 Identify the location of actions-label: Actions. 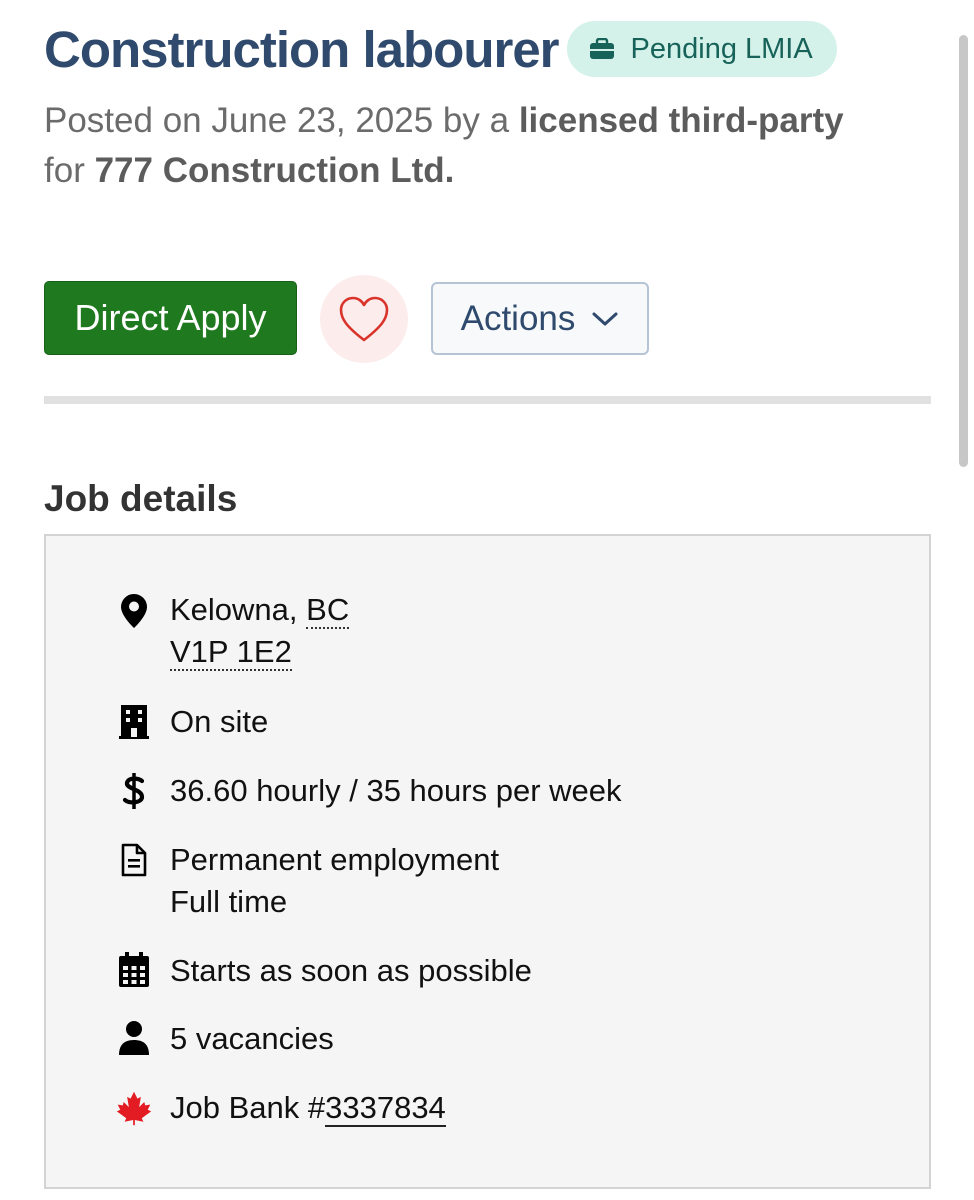
(518, 318).